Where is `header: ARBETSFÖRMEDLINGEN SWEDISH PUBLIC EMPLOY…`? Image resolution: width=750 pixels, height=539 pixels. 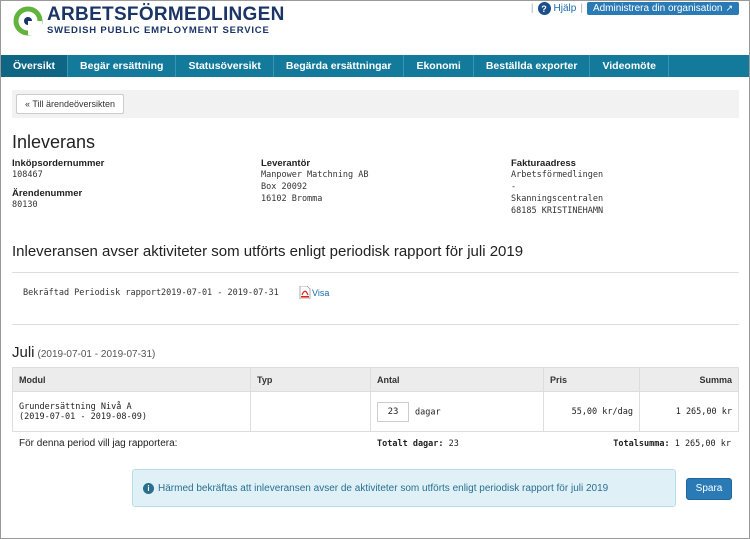
header: ARBETSFÖRMEDLINGEN SWEDISH PUBLIC EMPLOY… is located at coordinates (375, 28).